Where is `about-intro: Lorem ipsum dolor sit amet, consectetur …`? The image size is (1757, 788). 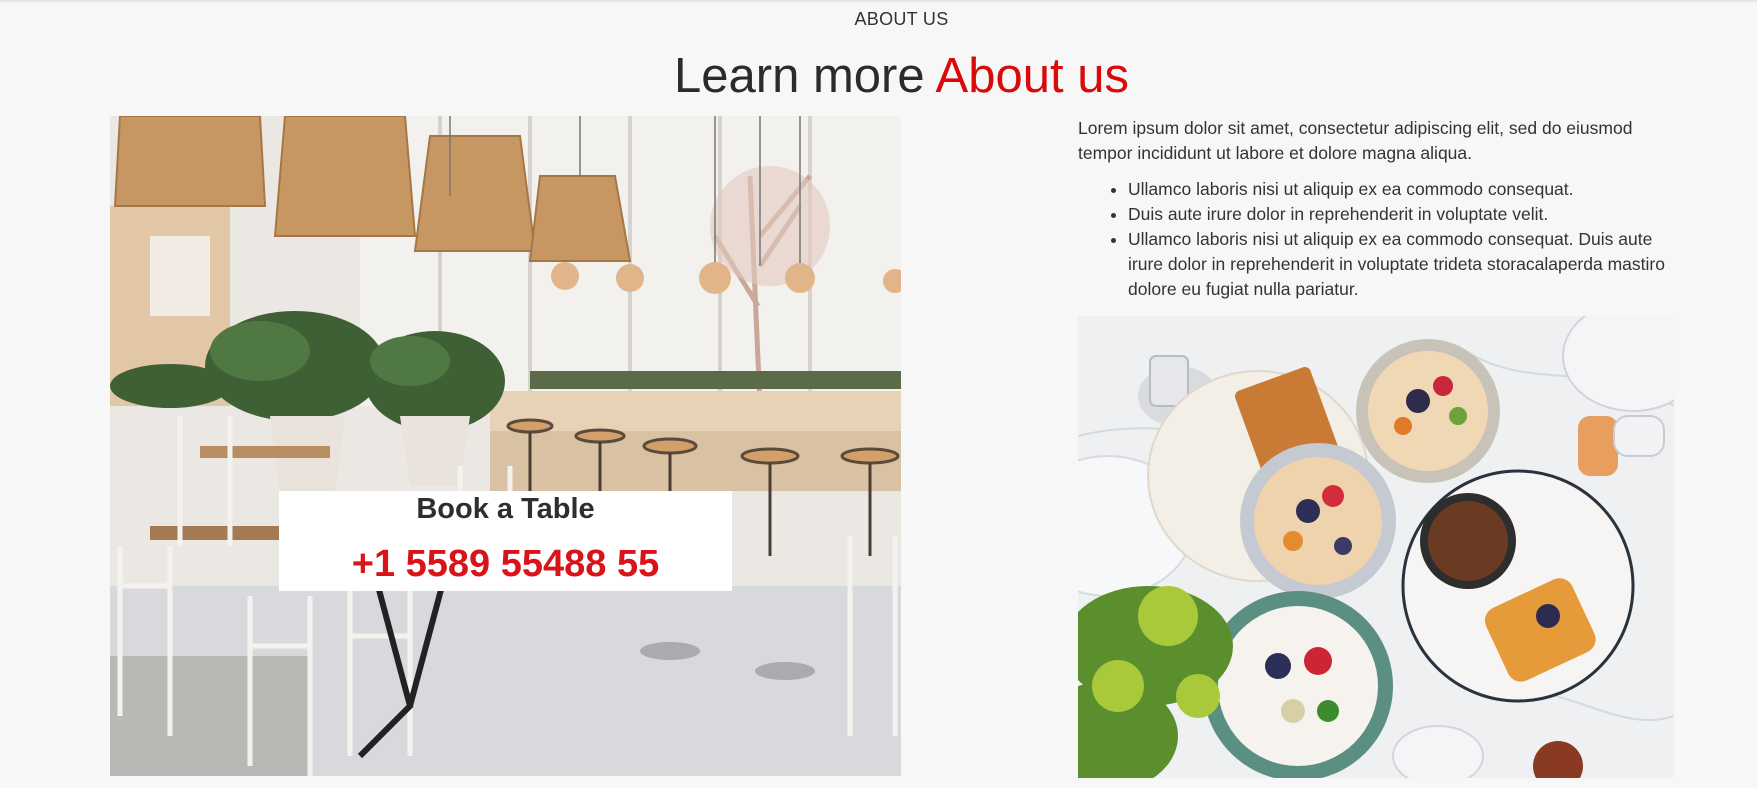
about-intro: Lorem ipsum dolor sit amet, consectetur … is located at coordinates (1355, 140).